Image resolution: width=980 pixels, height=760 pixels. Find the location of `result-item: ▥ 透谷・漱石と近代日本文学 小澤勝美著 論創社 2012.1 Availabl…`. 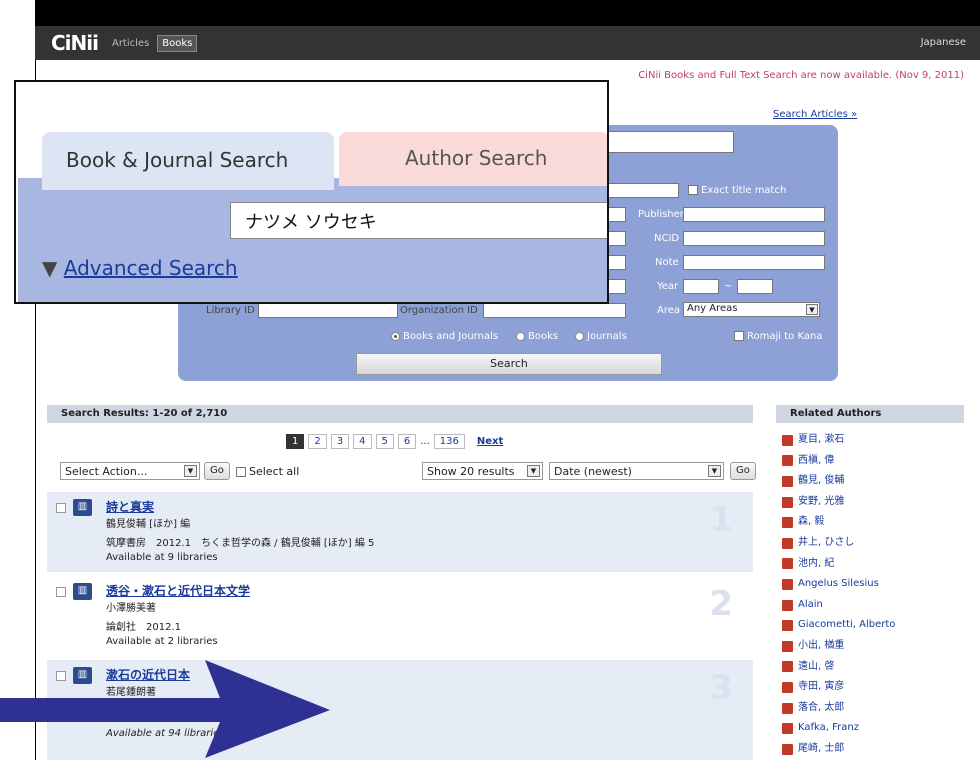

result-item: ▥ 透谷・漱石と近代日本文学 小澤勝美著 論創社 2012.1 Availabl… is located at coordinates (400, 616).